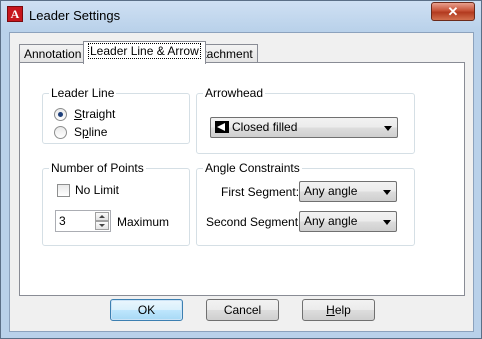 The height and width of the screenshot is (339, 482). I want to click on second-segment-select: Any angle, so click(348, 221).